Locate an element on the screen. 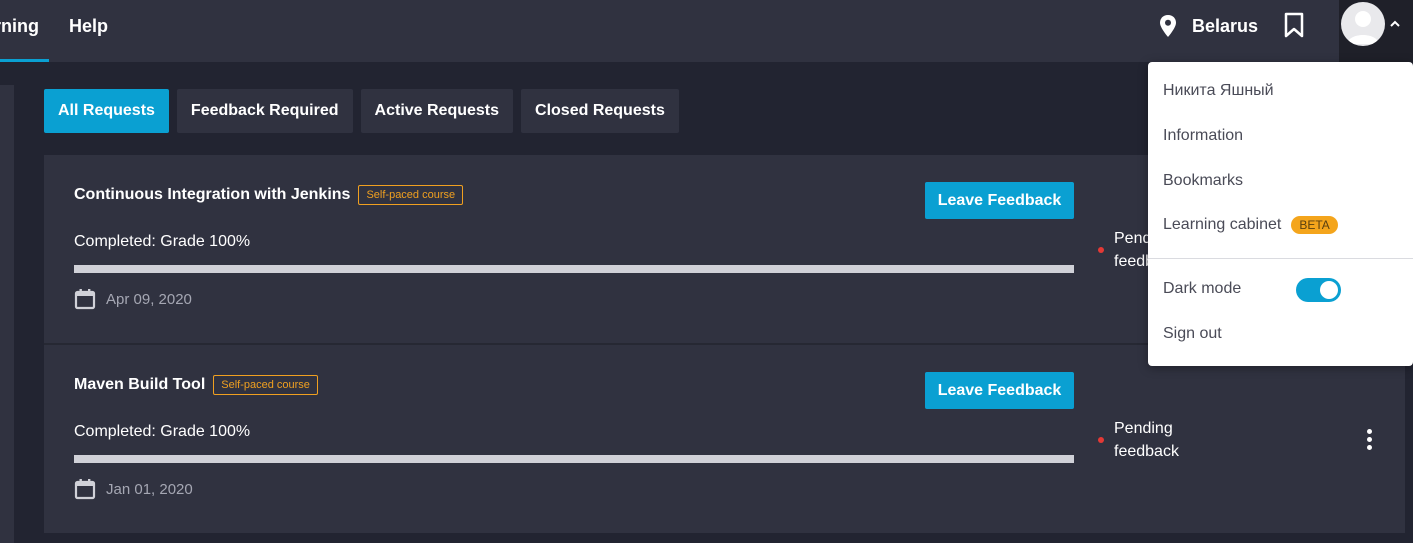 This screenshot has height=543, width=1413. menu-item-information: Information is located at coordinates (1203, 136).